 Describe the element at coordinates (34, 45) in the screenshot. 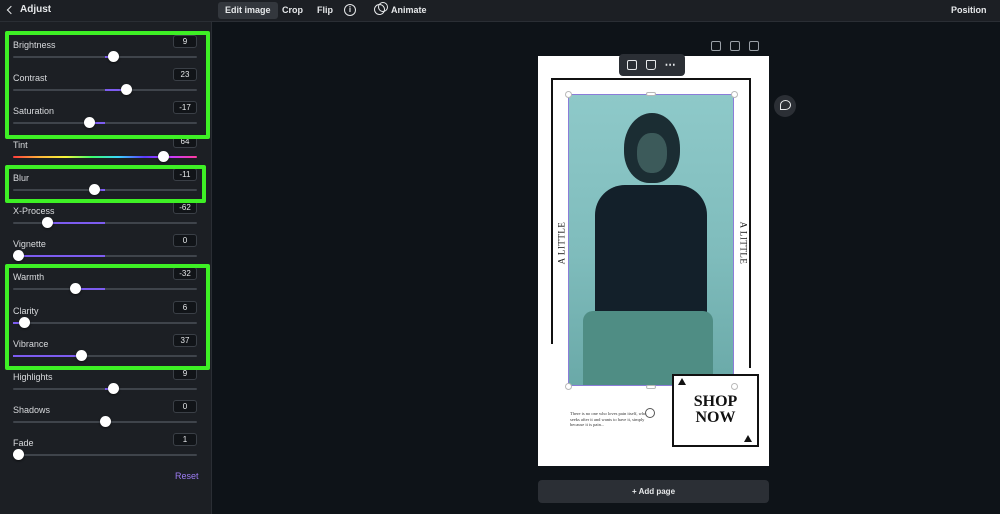

I see `slider-label: Brightness` at that location.